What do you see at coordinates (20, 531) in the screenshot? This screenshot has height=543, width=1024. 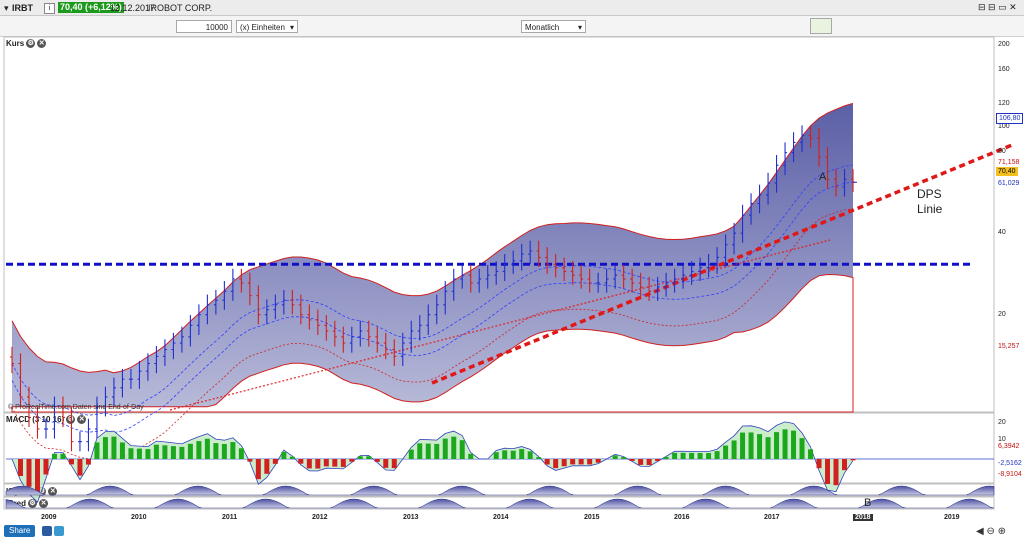 I see `share-button: Share` at bounding box center [20, 531].